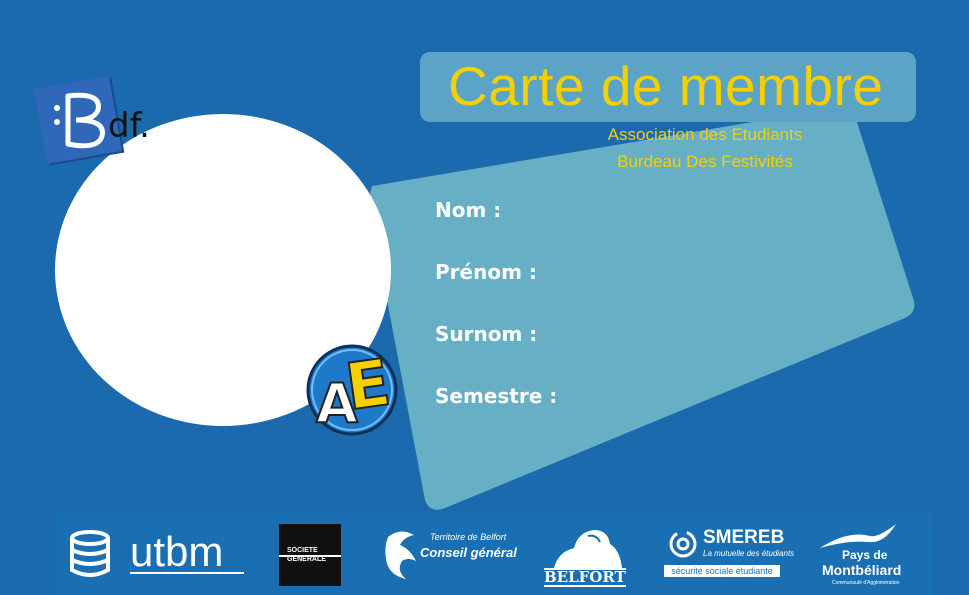  I want to click on bdf-logo-text: df., so click(129, 126).